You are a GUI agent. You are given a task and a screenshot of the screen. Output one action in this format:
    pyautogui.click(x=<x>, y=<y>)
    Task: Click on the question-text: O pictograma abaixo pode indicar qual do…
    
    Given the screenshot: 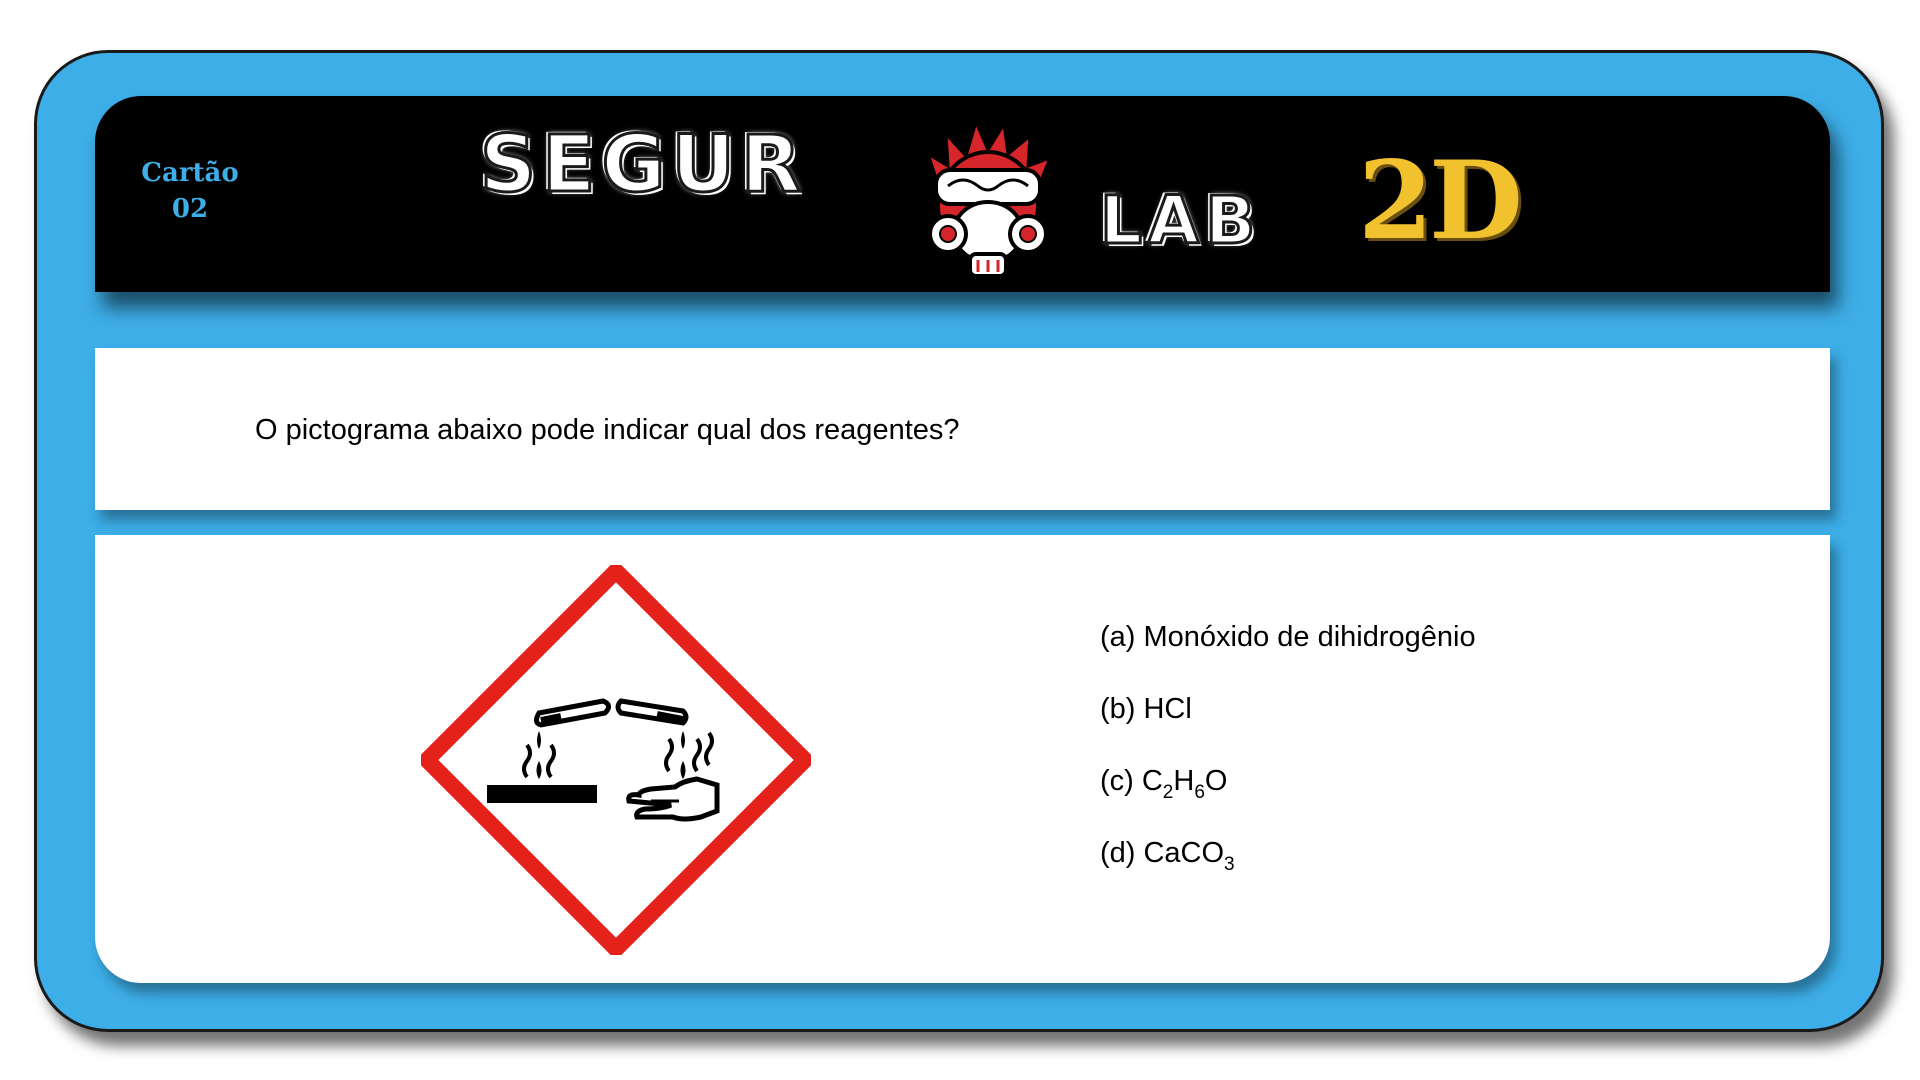 What is the action you would take?
    pyautogui.click(x=607, y=430)
    